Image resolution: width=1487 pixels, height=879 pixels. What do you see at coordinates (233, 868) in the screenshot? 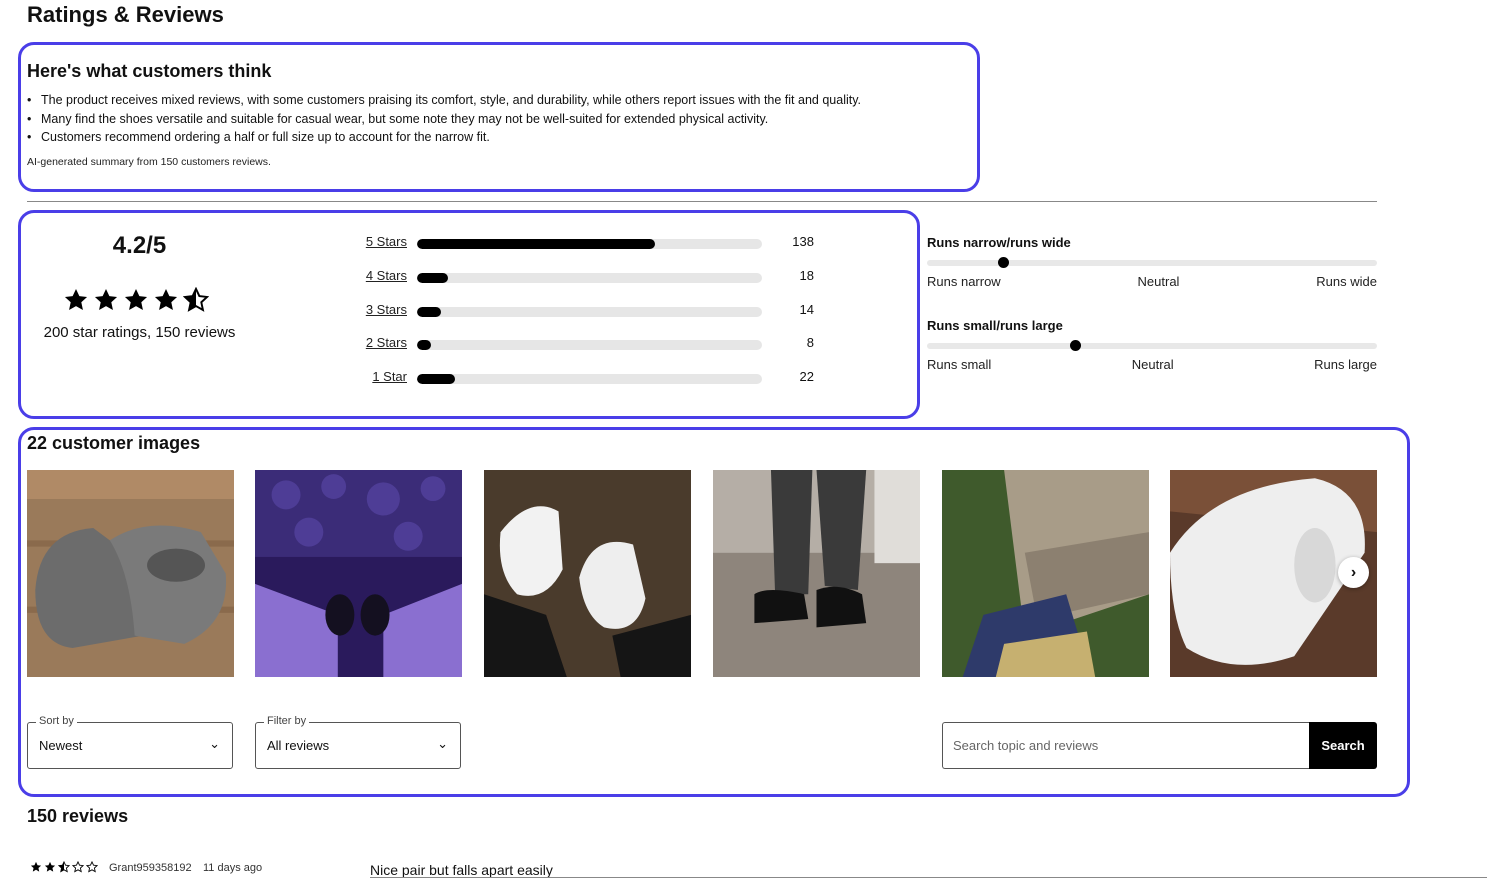
I see `review-date: 11 days ago` at bounding box center [233, 868].